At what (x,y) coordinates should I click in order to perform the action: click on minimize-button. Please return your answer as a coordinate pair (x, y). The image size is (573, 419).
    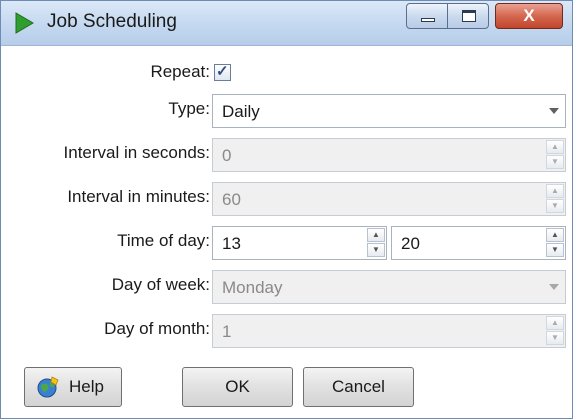
    Looking at the image, I should click on (427, 16).